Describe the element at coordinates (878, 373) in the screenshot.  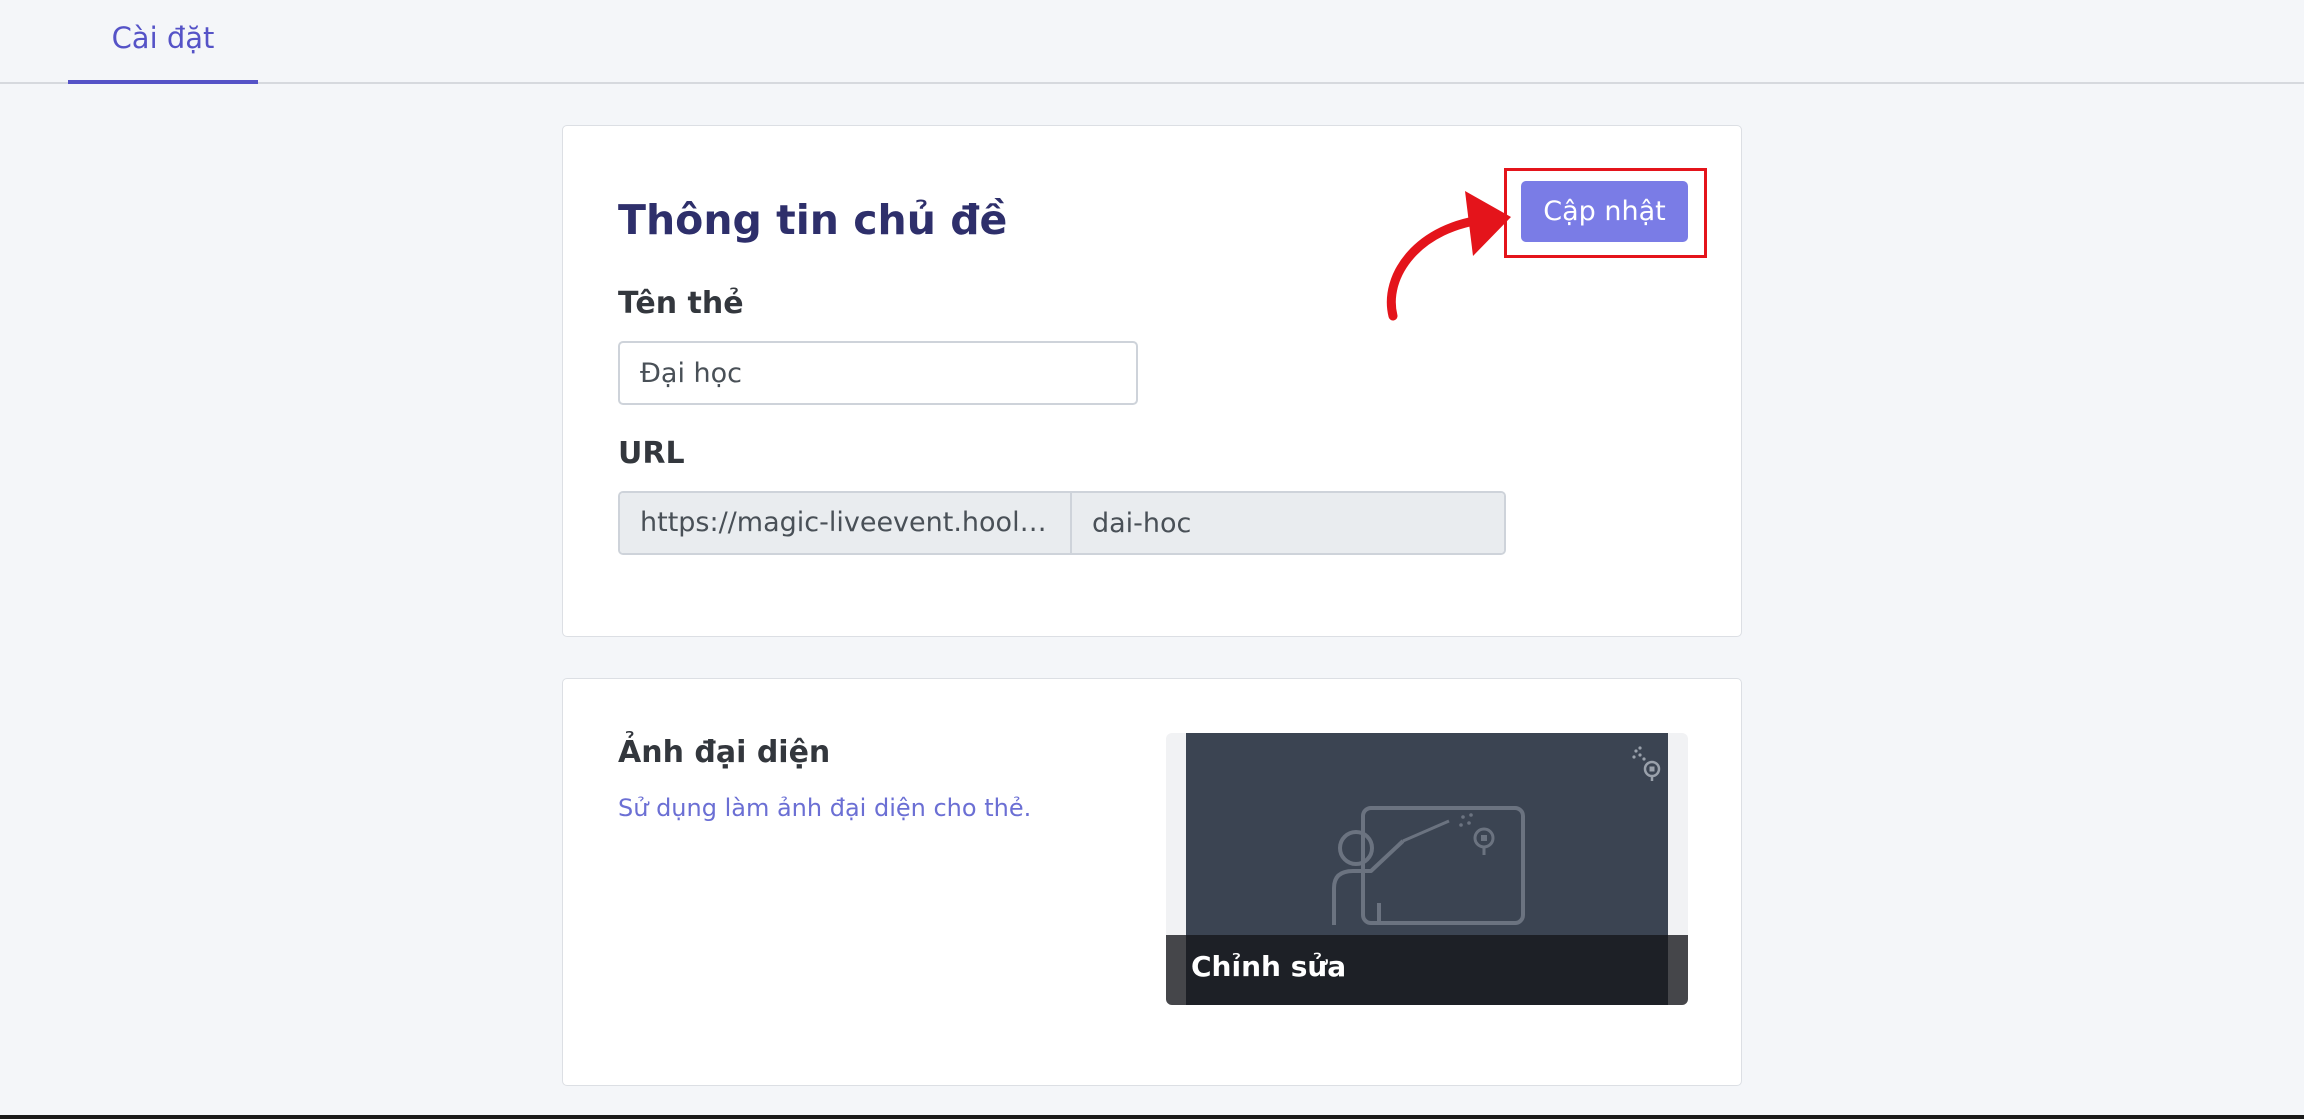
I see `name-input` at that location.